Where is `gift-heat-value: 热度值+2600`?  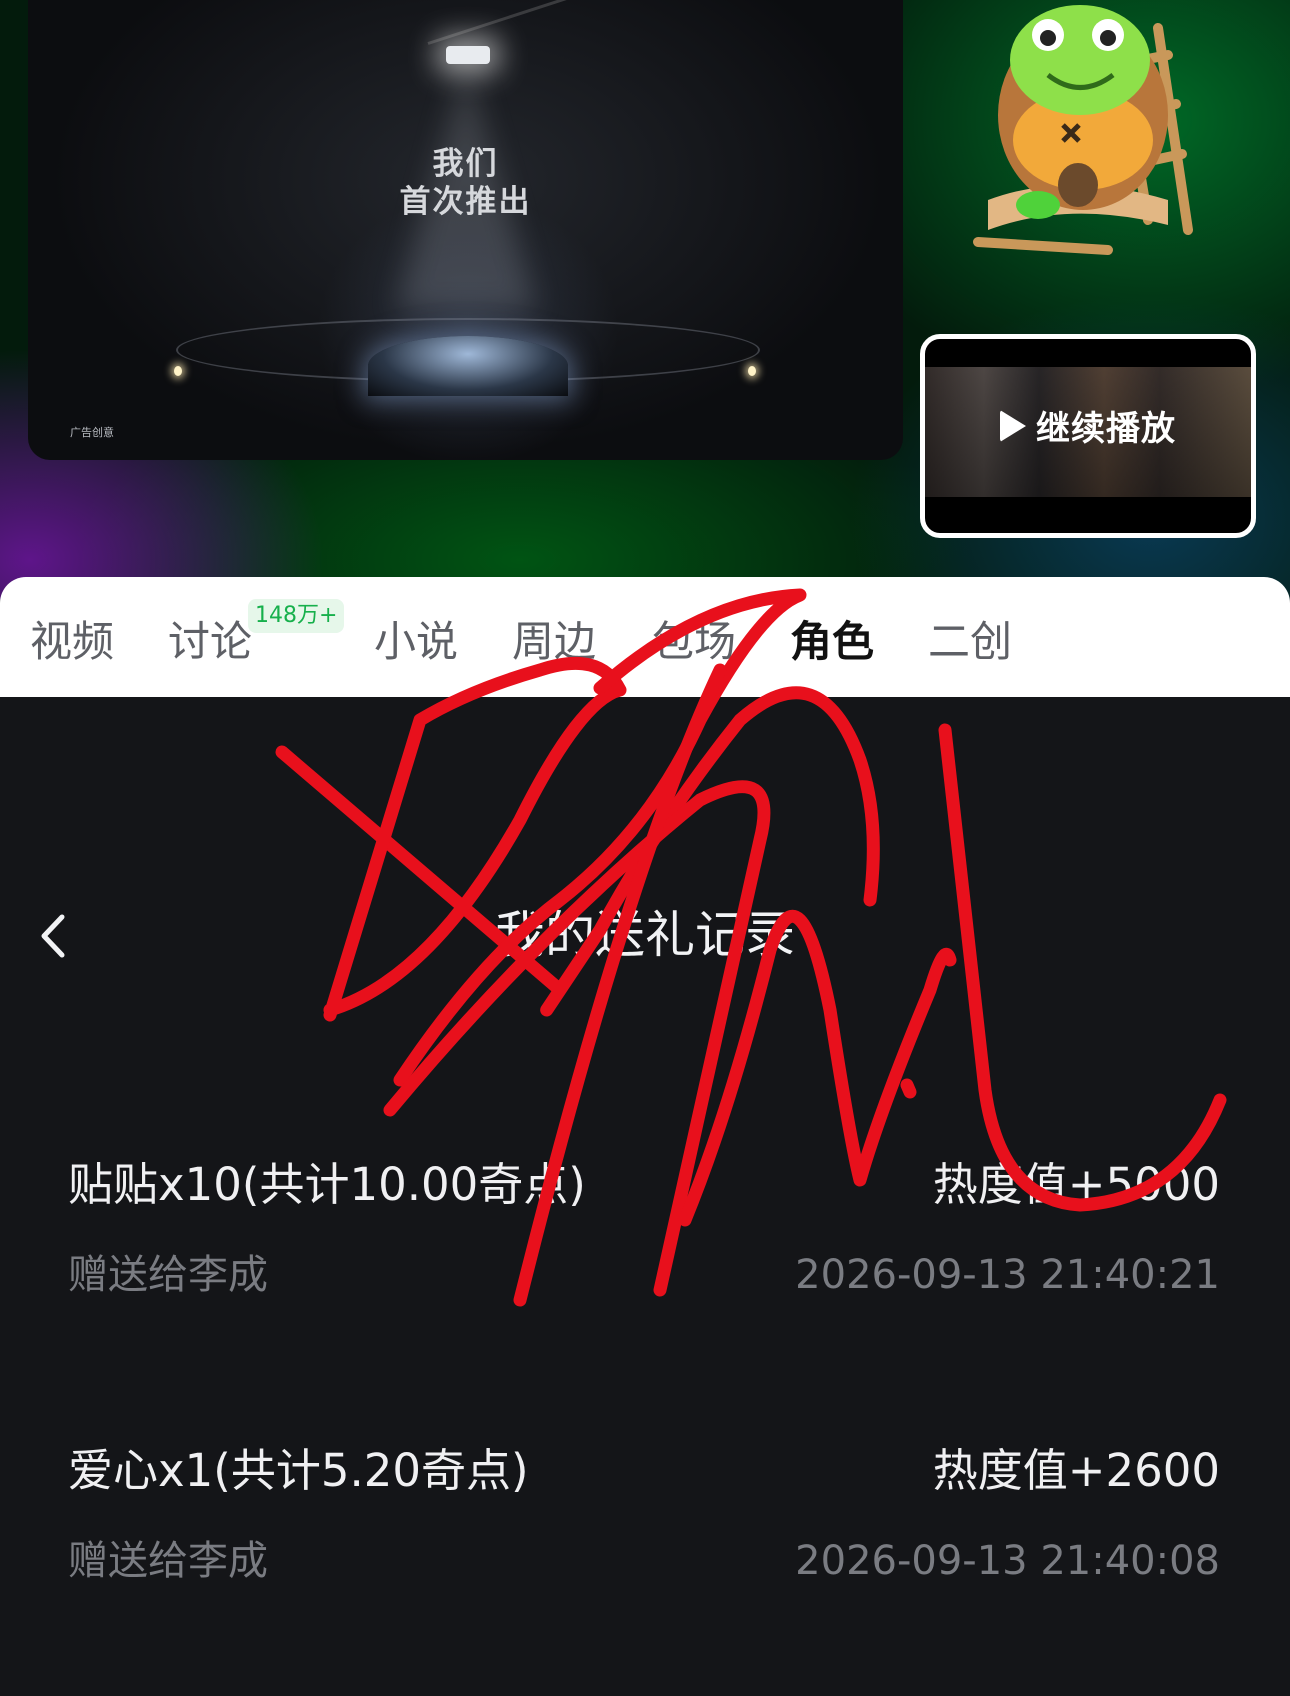 gift-heat-value: 热度值+2600 is located at coordinates (1076, 1470).